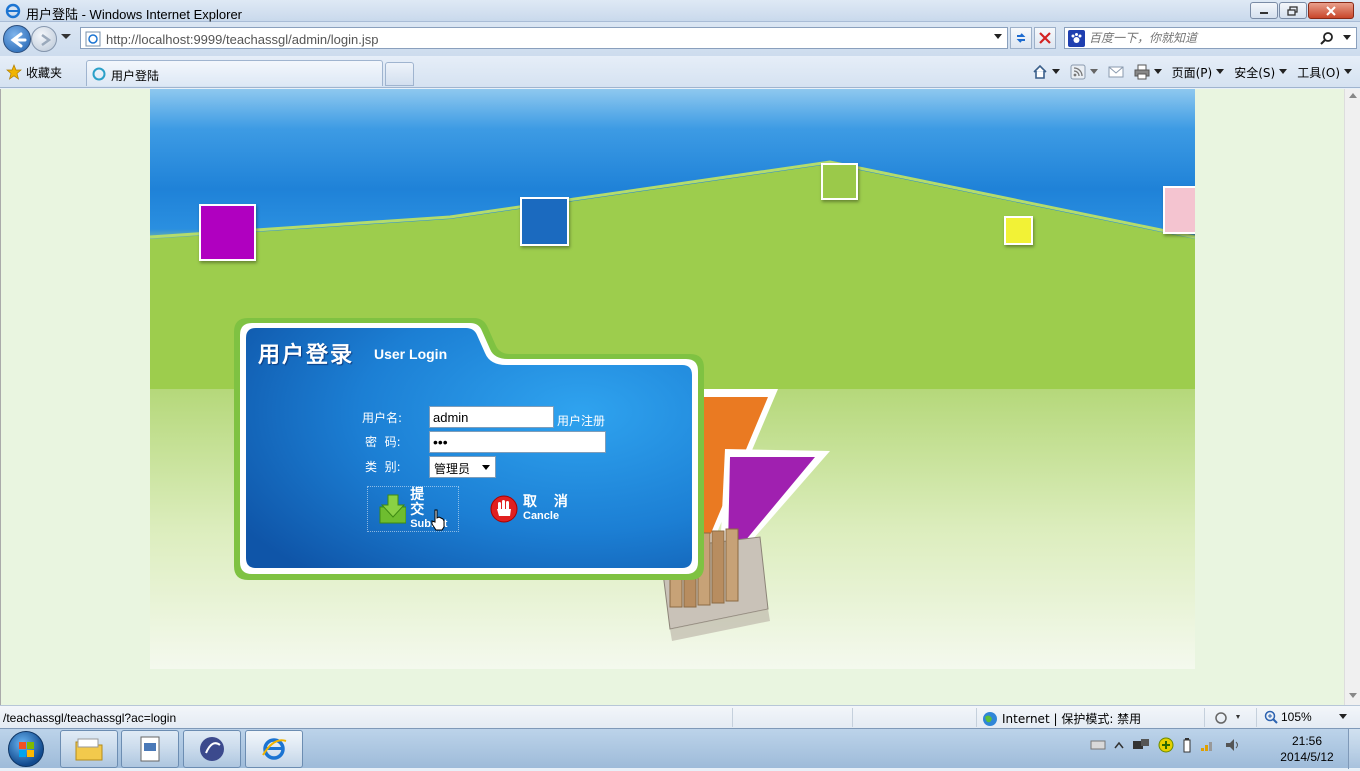 The image size is (1360, 771). What do you see at coordinates (438, 520) in the screenshot?
I see `hand-cursor-icon` at bounding box center [438, 520].